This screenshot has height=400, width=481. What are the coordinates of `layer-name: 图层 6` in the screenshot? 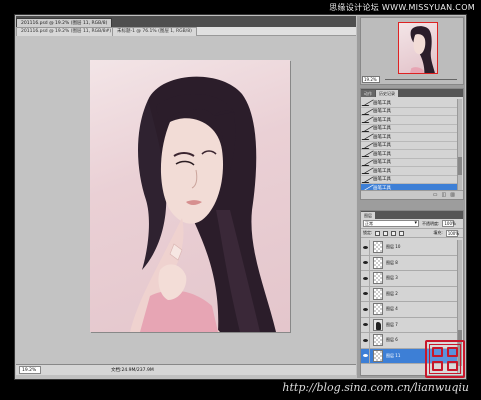 It's located at (392, 340).